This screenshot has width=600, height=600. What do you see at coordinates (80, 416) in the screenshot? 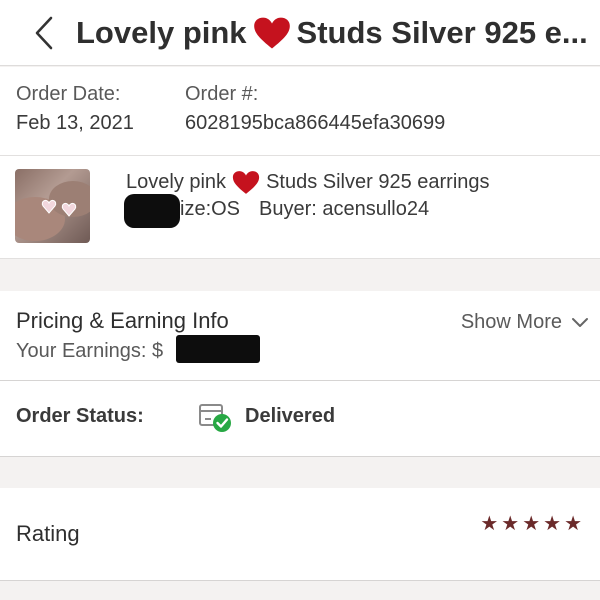
I see `order-status-label: Order Status:` at bounding box center [80, 416].